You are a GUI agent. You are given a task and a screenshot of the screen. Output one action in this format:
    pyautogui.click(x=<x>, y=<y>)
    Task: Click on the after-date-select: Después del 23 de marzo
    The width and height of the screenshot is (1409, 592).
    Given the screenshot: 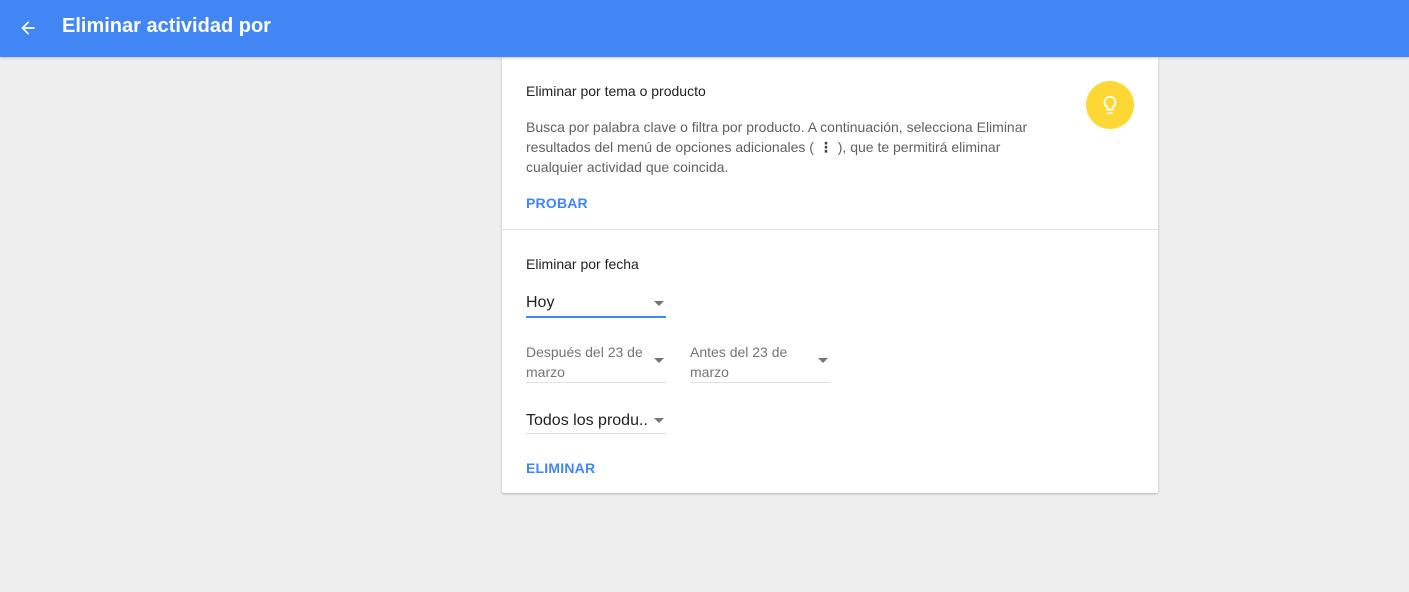 What is the action you would take?
    pyautogui.click(x=596, y=362)
    